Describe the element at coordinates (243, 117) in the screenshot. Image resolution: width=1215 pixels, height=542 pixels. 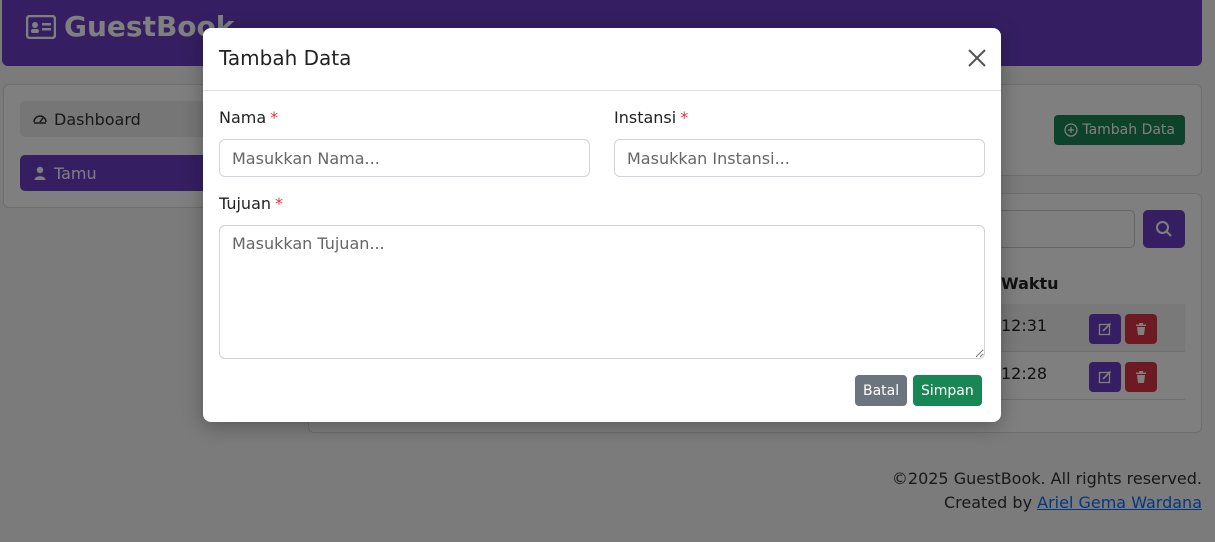
I see `nama-label-text: Nama` at that location.